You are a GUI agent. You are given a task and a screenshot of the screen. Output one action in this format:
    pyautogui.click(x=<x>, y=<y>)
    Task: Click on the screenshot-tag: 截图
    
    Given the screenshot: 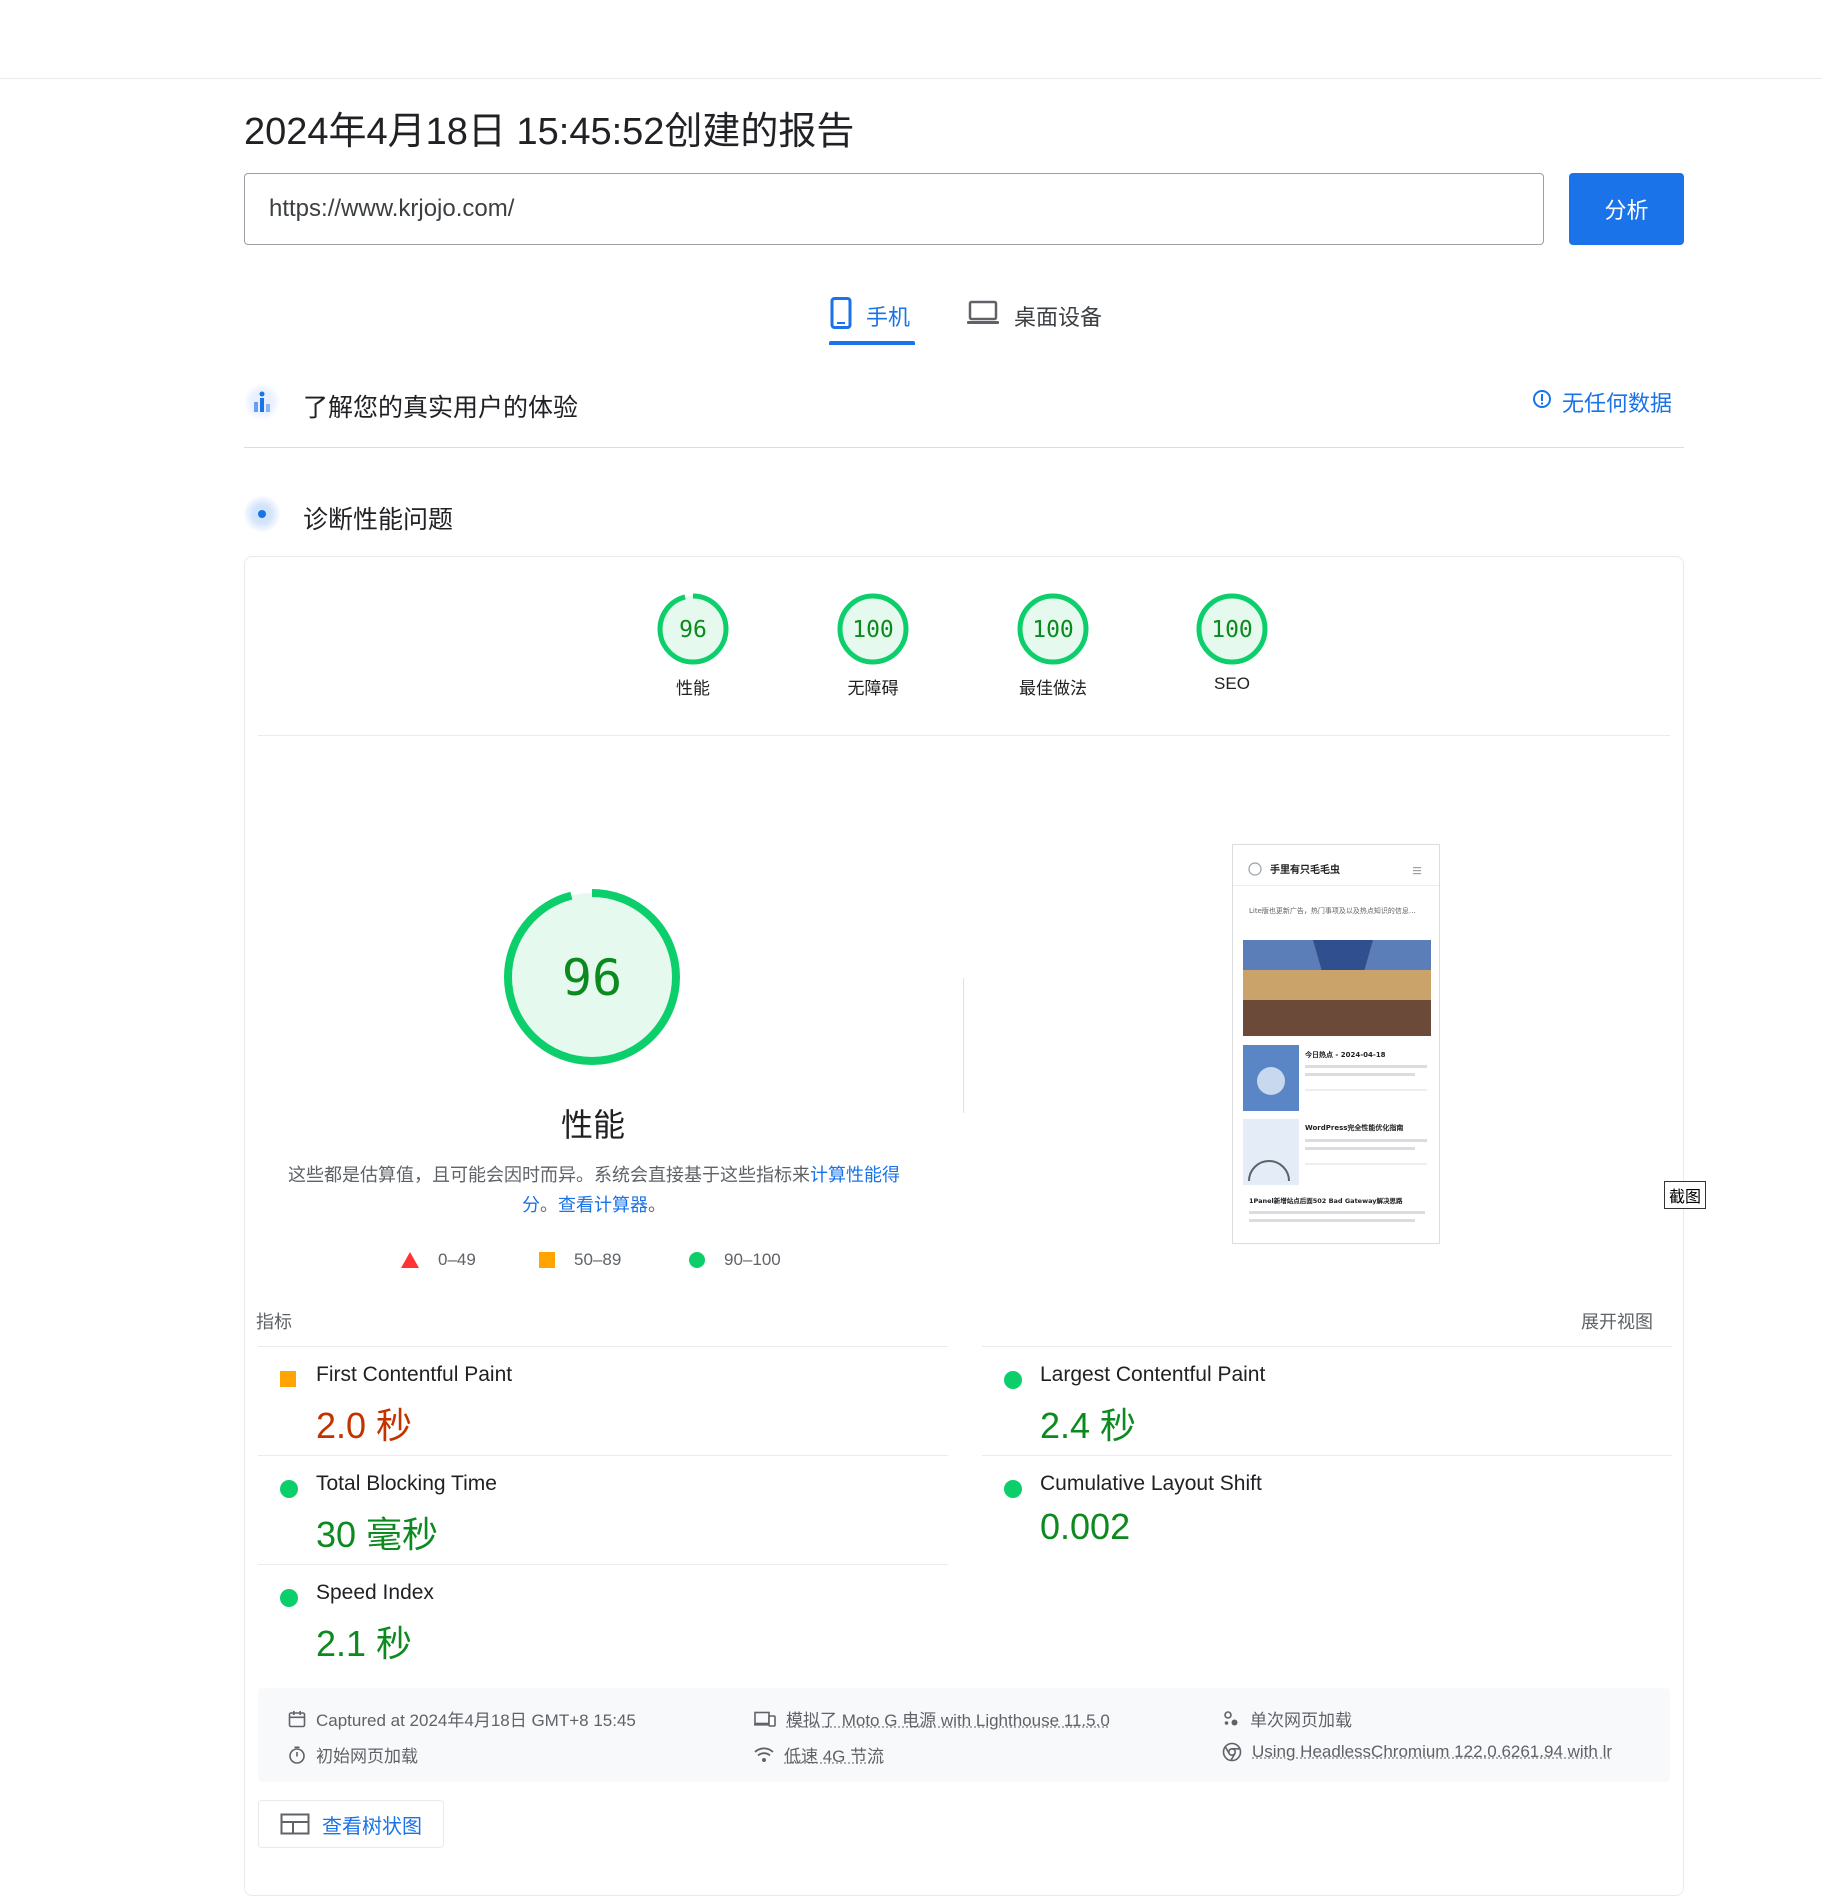 What is the action you would take?
    pyautogui.click(x=1685, y=1195)
    